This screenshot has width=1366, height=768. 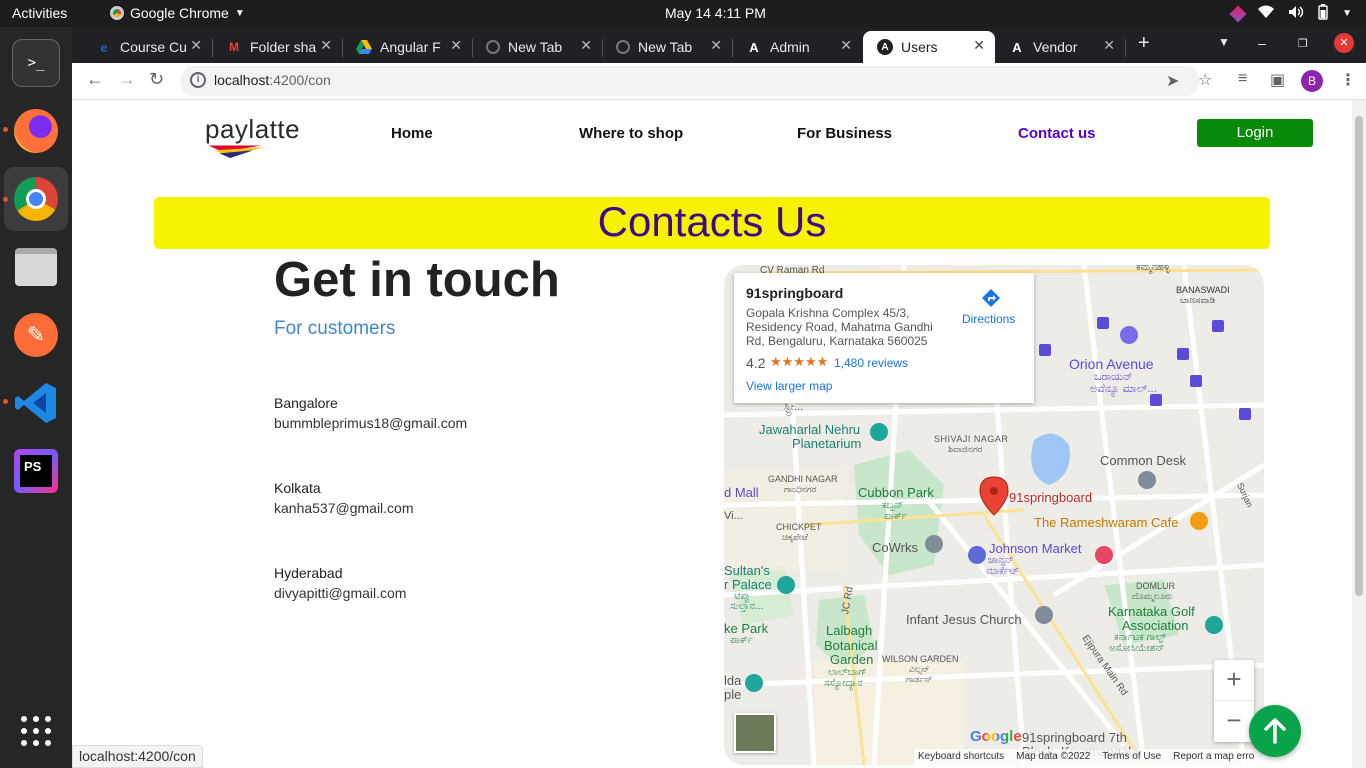 I want to click on chrome-dock-icon, so click(x=36, y=199).